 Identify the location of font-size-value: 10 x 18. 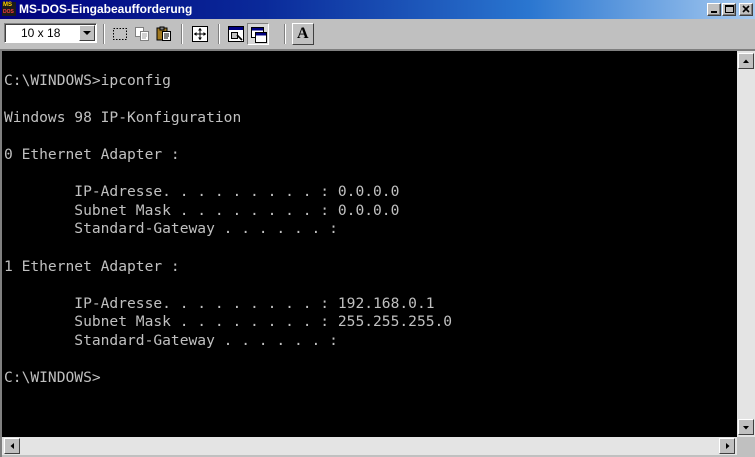
(41, 33).